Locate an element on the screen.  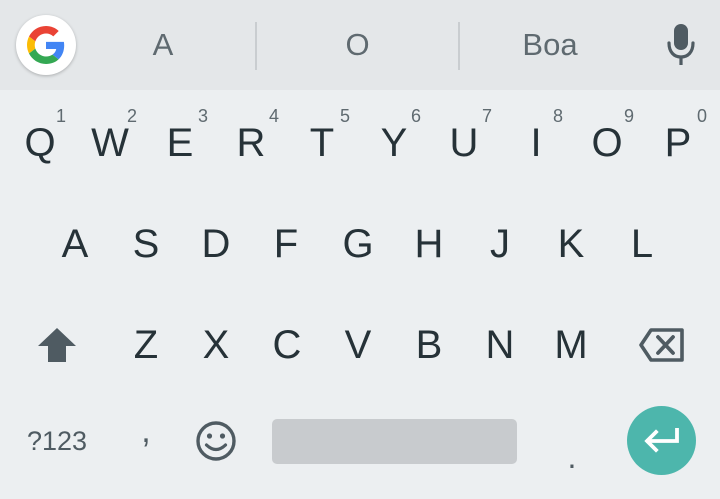
suggestion-2: O is located at coordinates (357, 45).